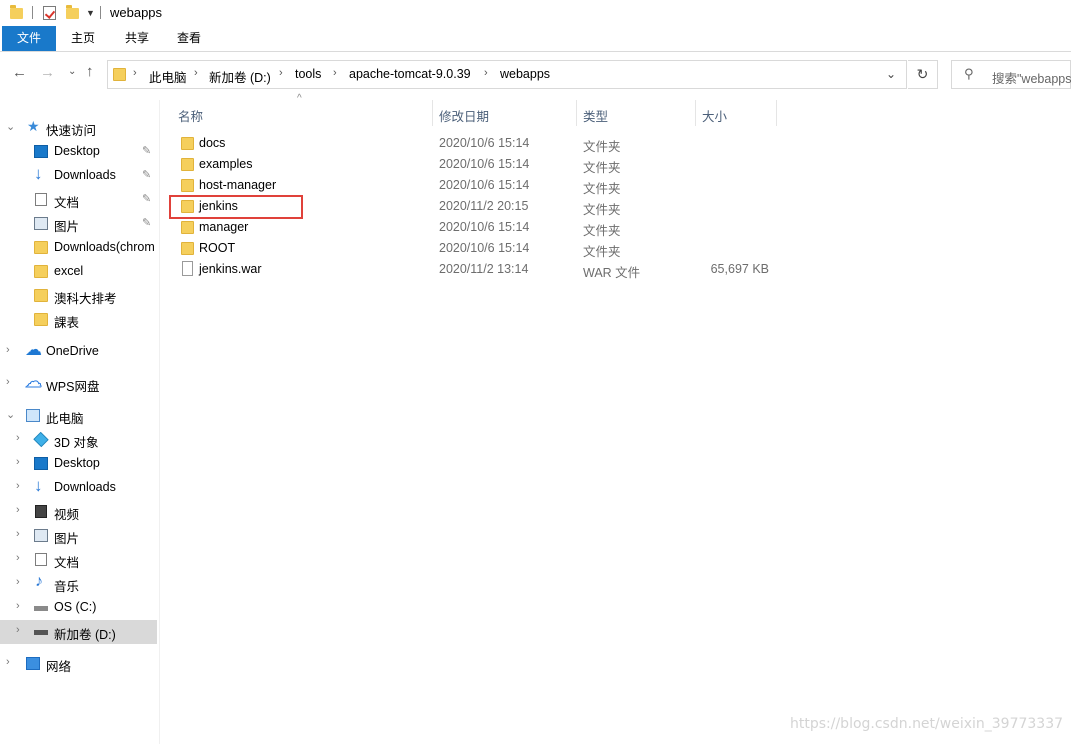 The width and height of the screenshot is (1071, 744). What do you see at coordinates (505, 113) in the screenshot?
I see `column-header-modified: 修改日期` at bounding box center [505, 113].